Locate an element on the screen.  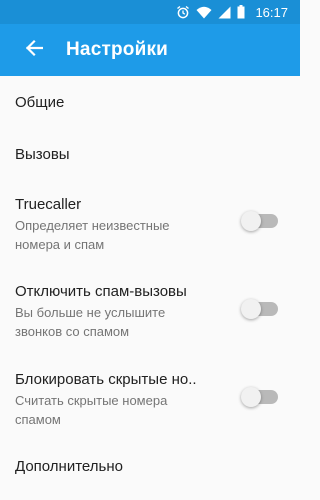
settings-item-title: Truecaller is located at coordinates (48, 204).